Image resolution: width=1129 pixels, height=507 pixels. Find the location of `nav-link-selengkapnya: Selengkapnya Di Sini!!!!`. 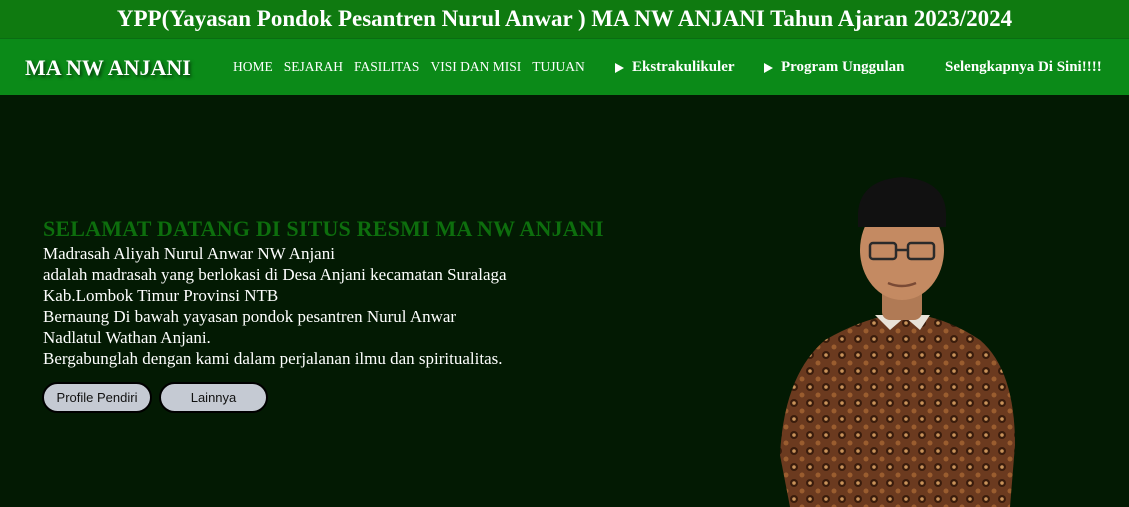

nav-link-selengkapnya: Selengkapnya Di Sini!!!! is located at coordinates (1023, 67).